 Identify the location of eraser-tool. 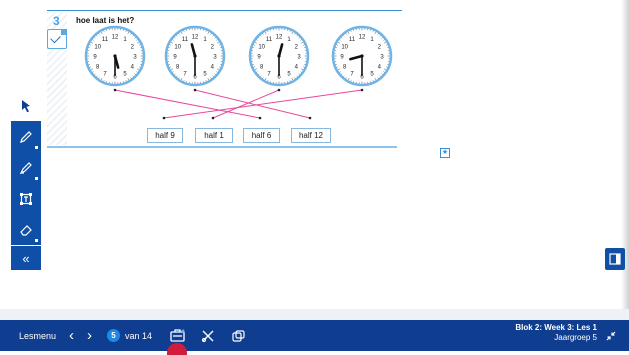
(26, 229).